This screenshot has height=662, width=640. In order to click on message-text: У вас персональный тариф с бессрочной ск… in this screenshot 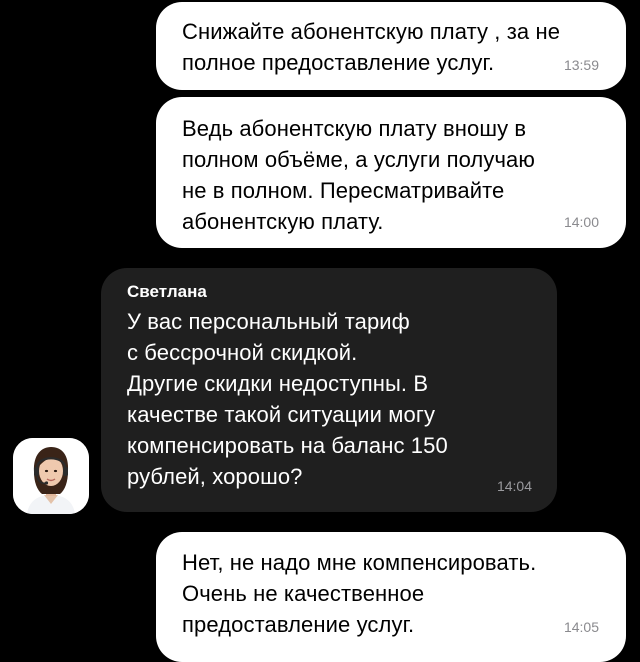, I will do `click(287, 399)`.